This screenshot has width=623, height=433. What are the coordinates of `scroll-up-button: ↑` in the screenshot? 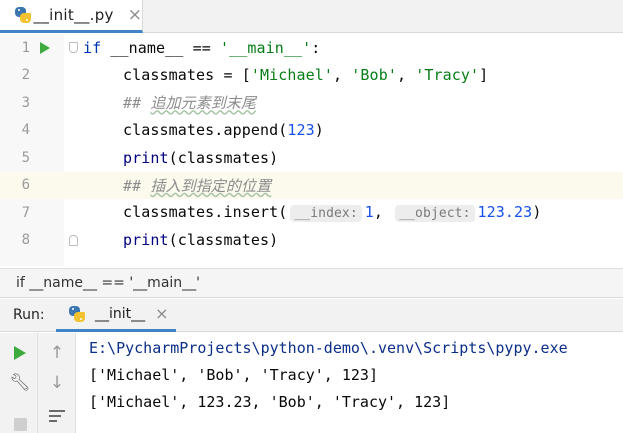 It's located at (57, 353).